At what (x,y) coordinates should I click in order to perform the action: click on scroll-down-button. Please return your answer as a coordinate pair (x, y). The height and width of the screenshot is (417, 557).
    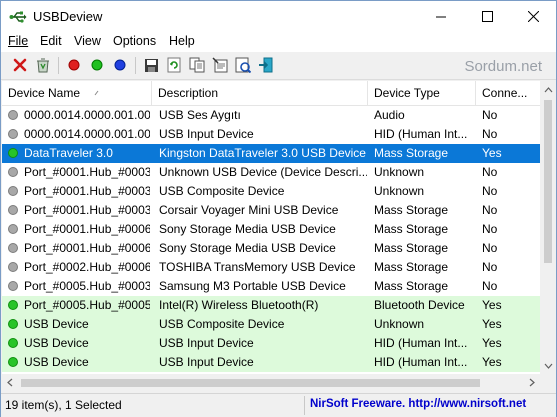
    Looking at the image, I should click on (548, 365).